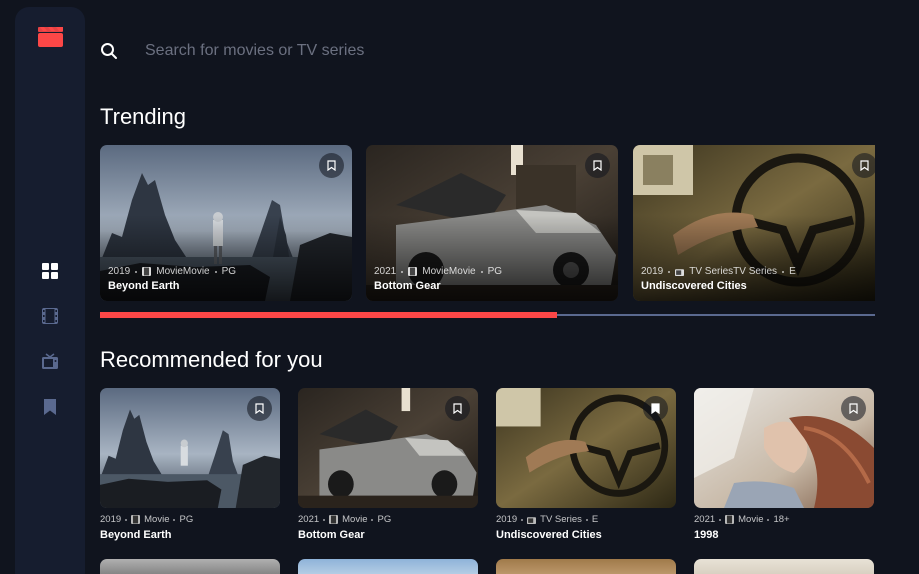  Describe the element at coordinates (492, 223) in the screenshot. I see `trending-card: 2021 MovieMovie PG Bottom Gear` at that location.